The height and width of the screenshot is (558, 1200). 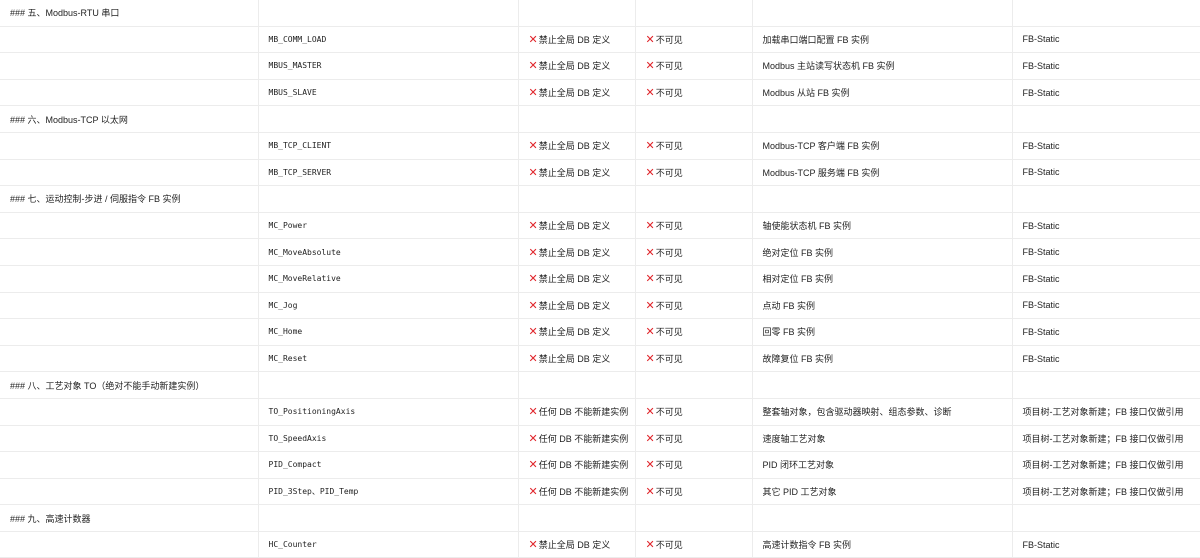 What do you see at coordinates (129, 199) in the screenshot?
I see `section-title: ### 七、运动控制-步进 / 伺服指令 FB 实例` at bounding box center [129, 199].